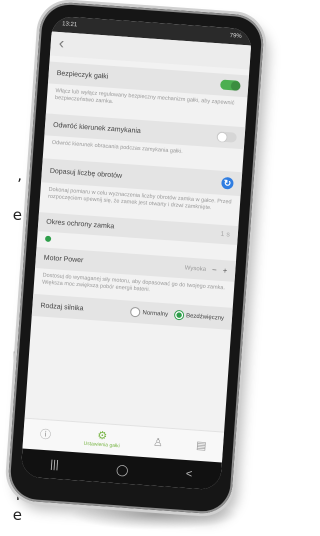 The image size is (320, 536). Describe the element at coordinates (122, 470) in the screenshot. I see `home-button: ◯` at that location.